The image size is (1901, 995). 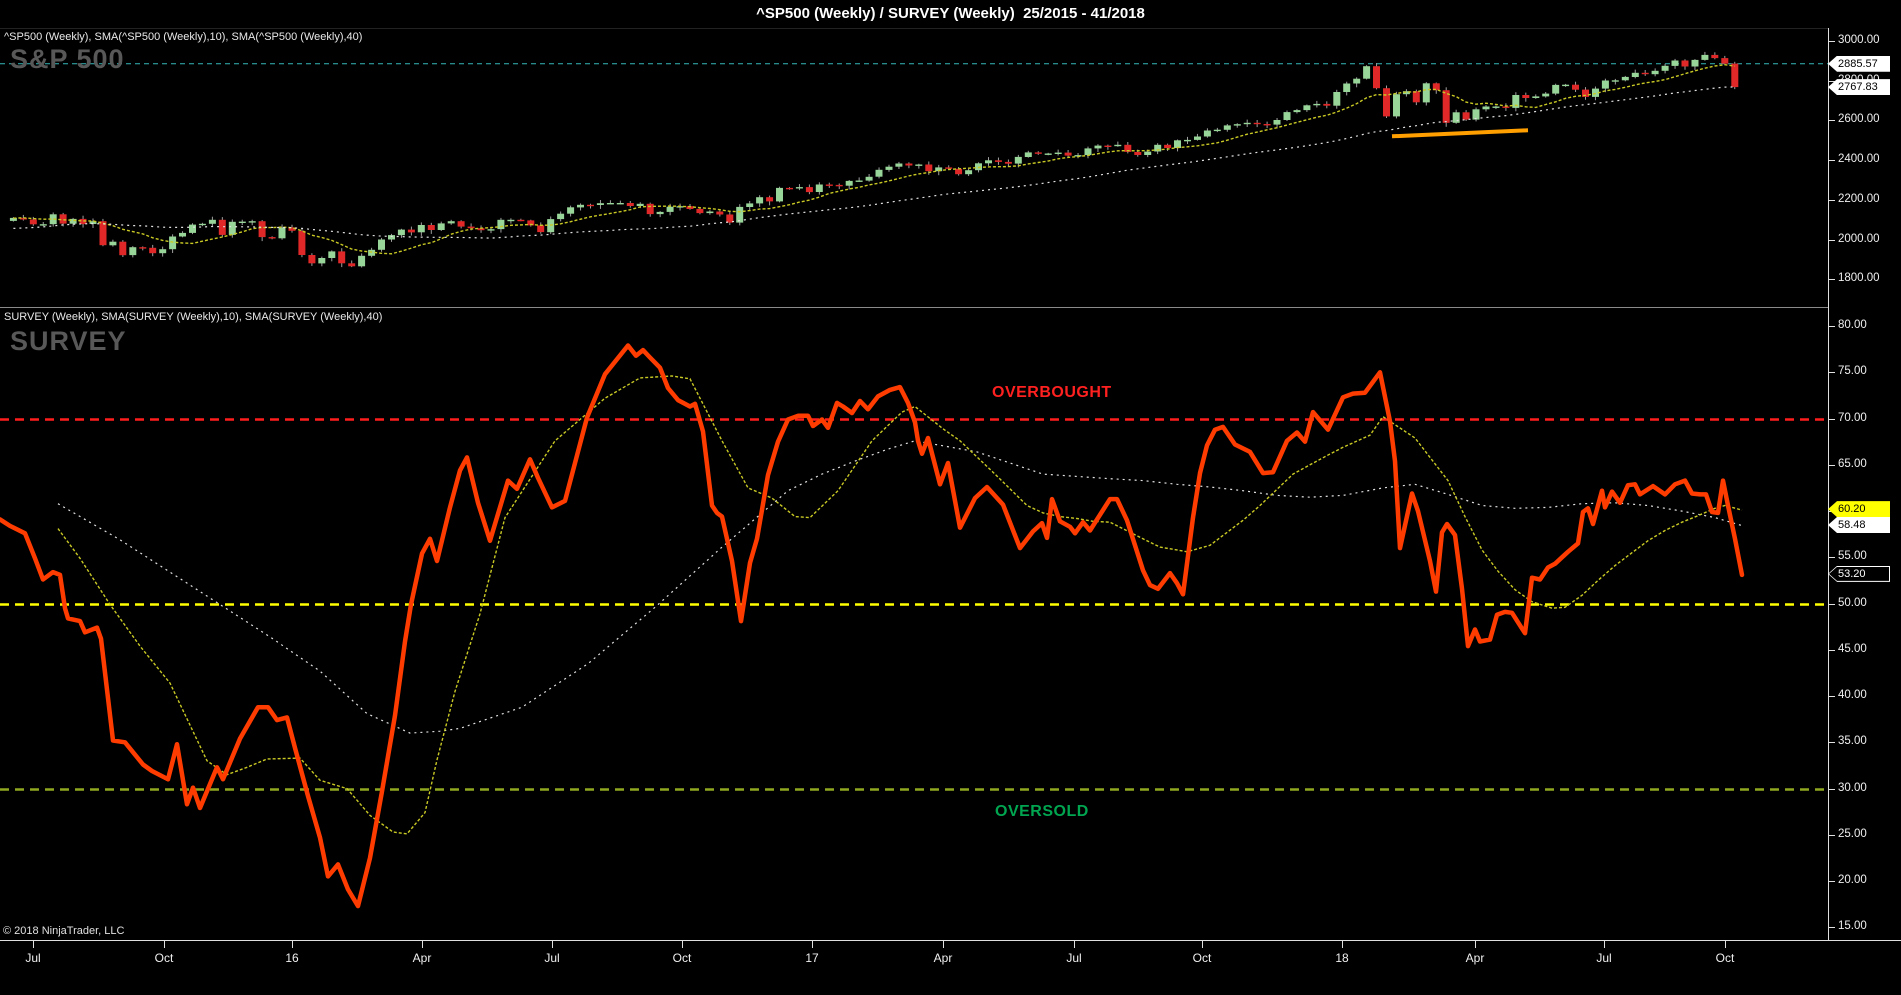 I want to click on price-marker-2767.83: 2767.83, so click(x=1859, y=87).